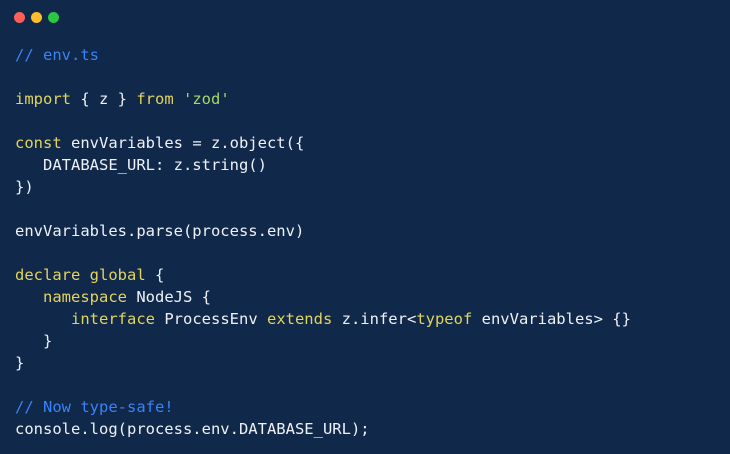  What do you see at coordinates (117, 275) in the screenshot?
I see `code-token-keyword: global` at bounding box center [117, 275].